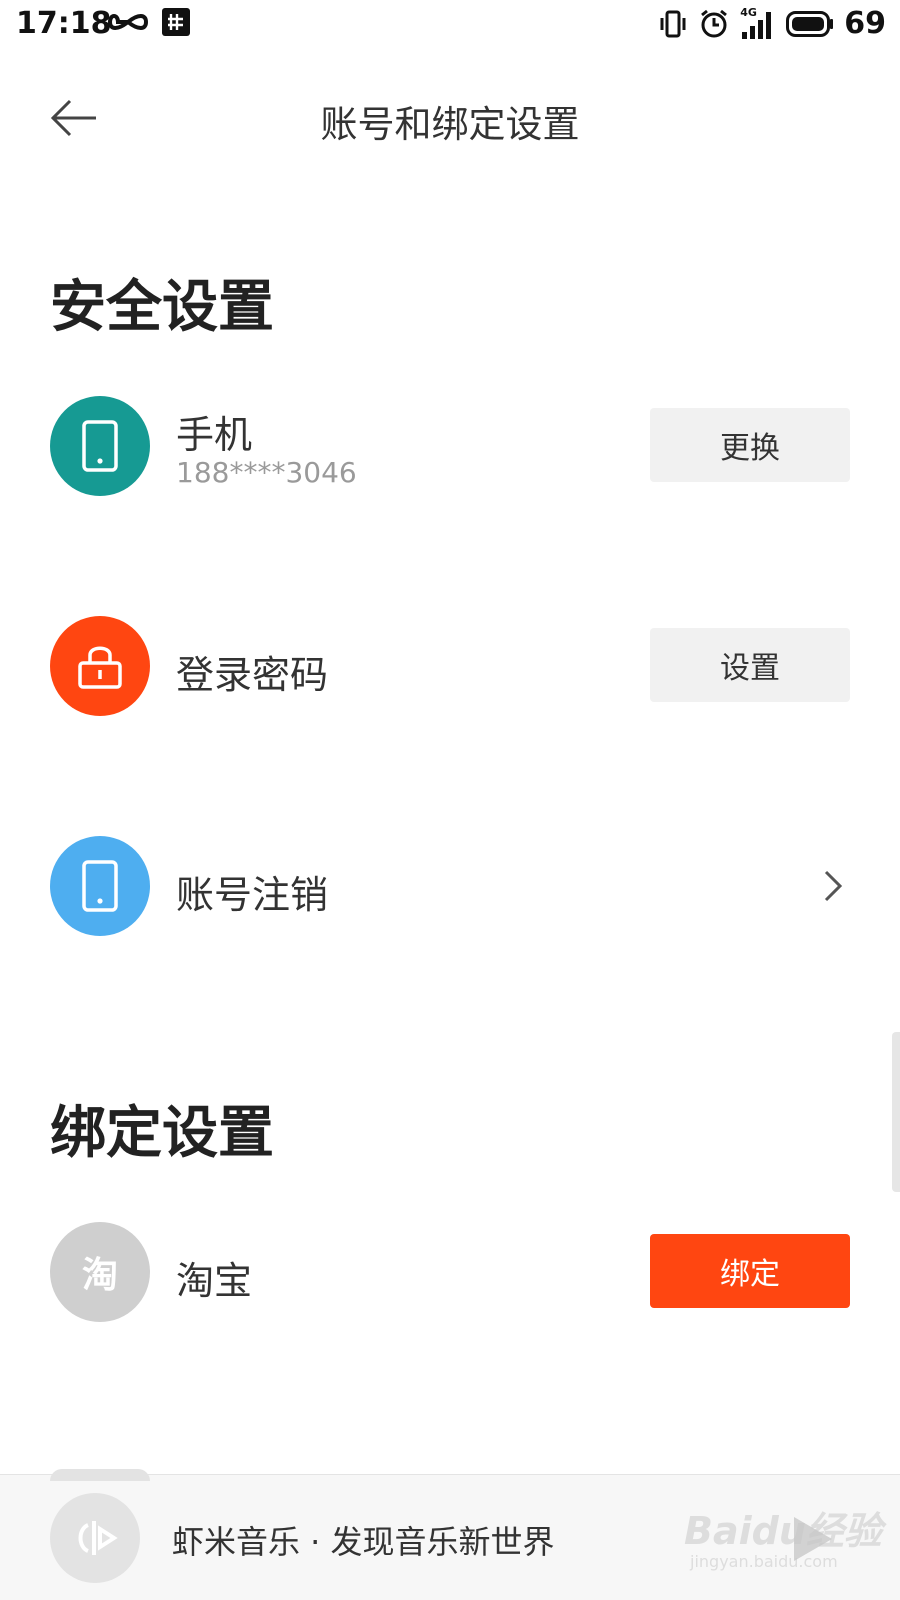  I want to click on lock-icon-circle, so click(100, 666).